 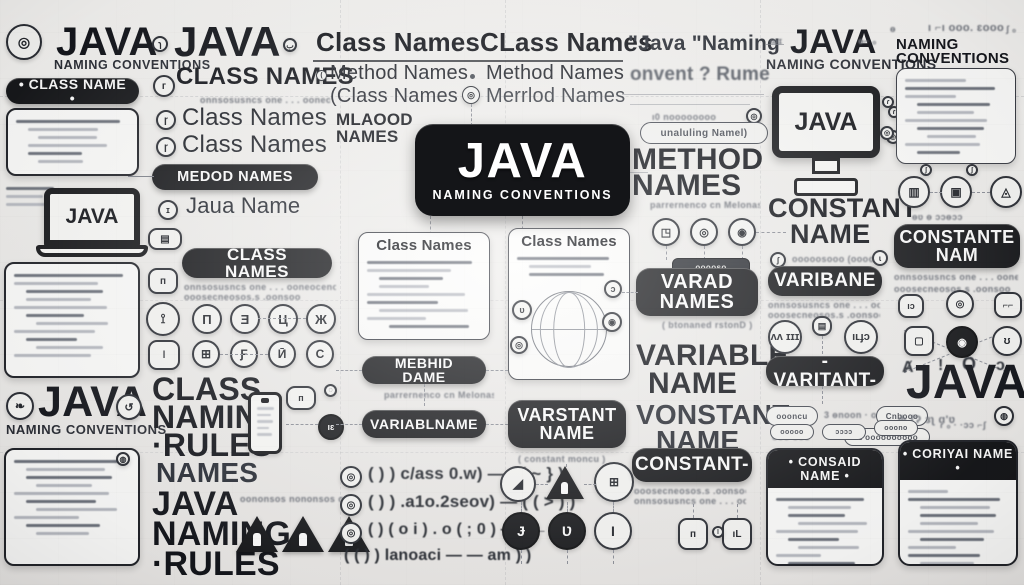 I want to click on circle-glyph: ıɛ, so click(x=331, y=427).